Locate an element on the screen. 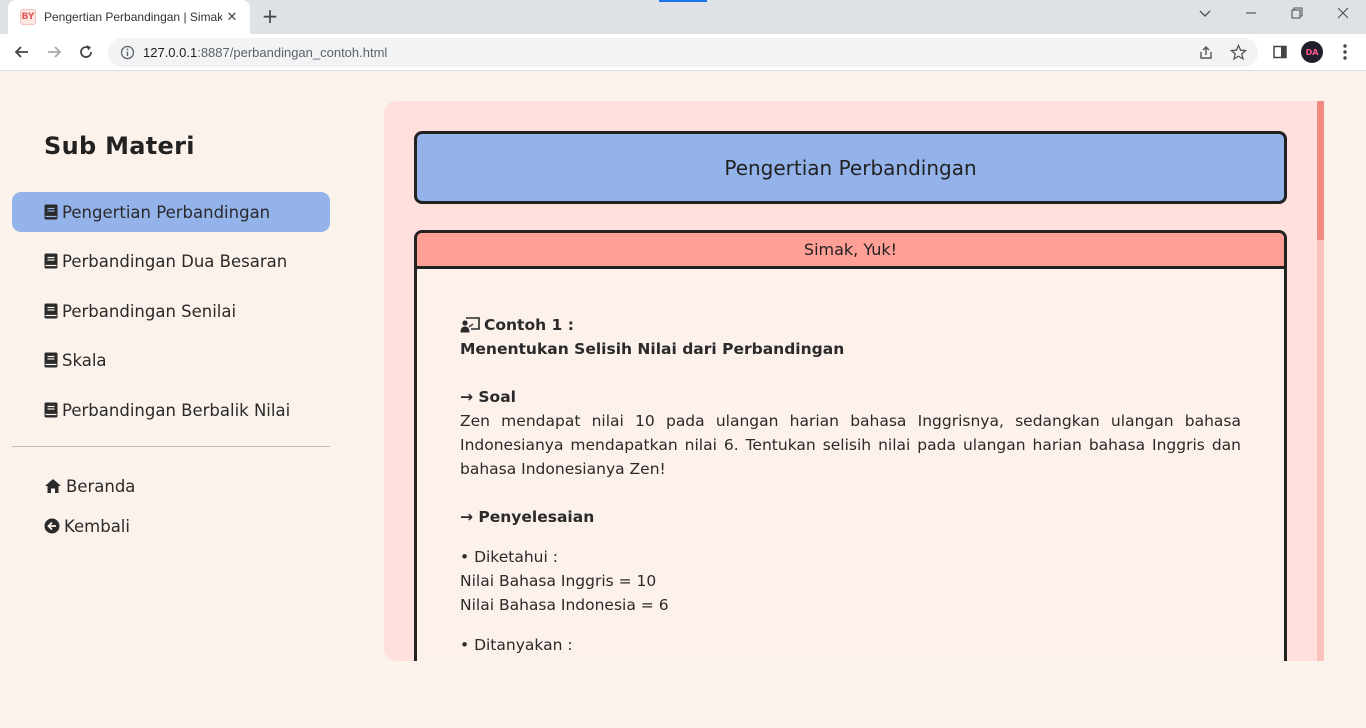 The image size is (1366, 728). side-panel-icon is located at coordinates (1280, 52).